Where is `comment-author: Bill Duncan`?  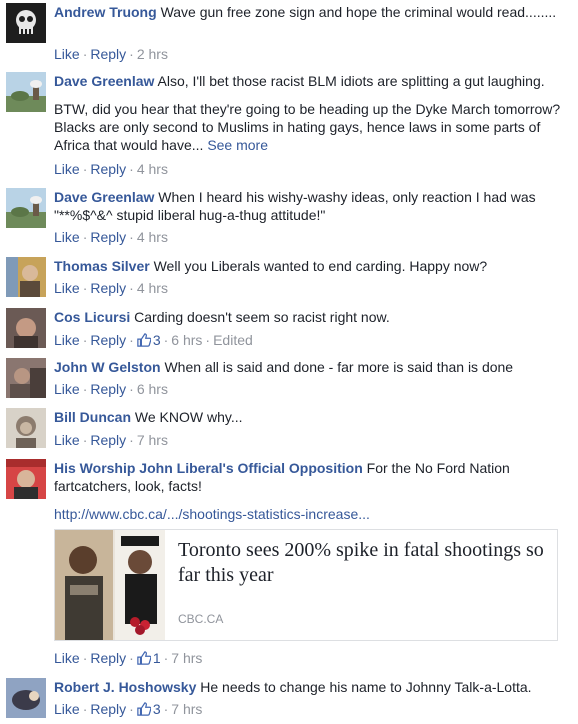
comment-author: Bill Duncan is located at coordinates (92, 417).